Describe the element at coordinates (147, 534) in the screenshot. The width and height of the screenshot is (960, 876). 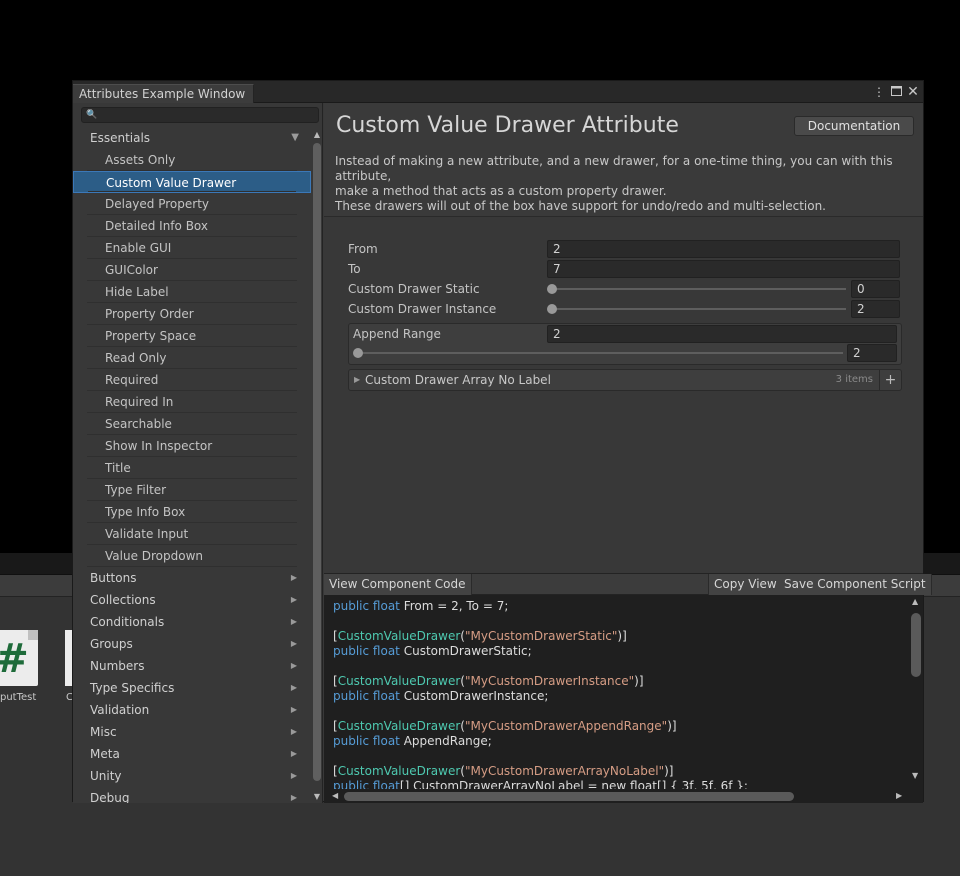
I see `menu-item-label: Validate Input` at that location.